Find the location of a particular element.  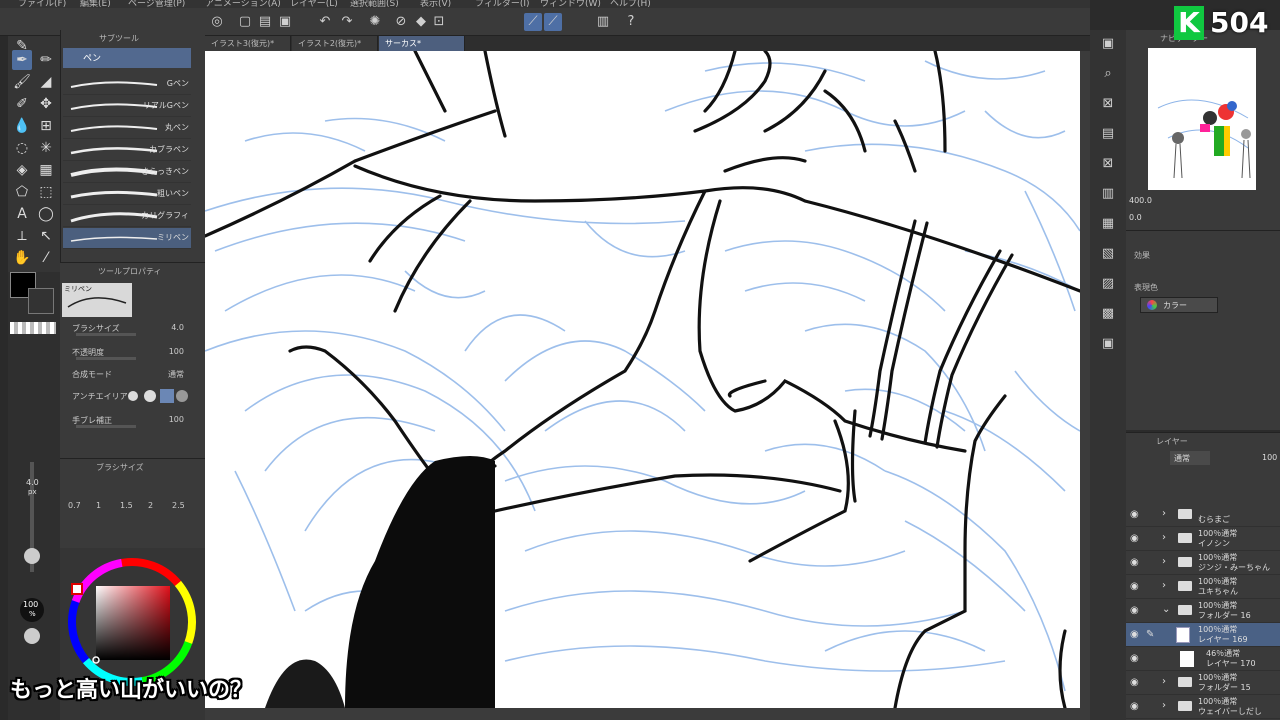

property-row: 合成モード 通常 is located at coordinates (132, 375).